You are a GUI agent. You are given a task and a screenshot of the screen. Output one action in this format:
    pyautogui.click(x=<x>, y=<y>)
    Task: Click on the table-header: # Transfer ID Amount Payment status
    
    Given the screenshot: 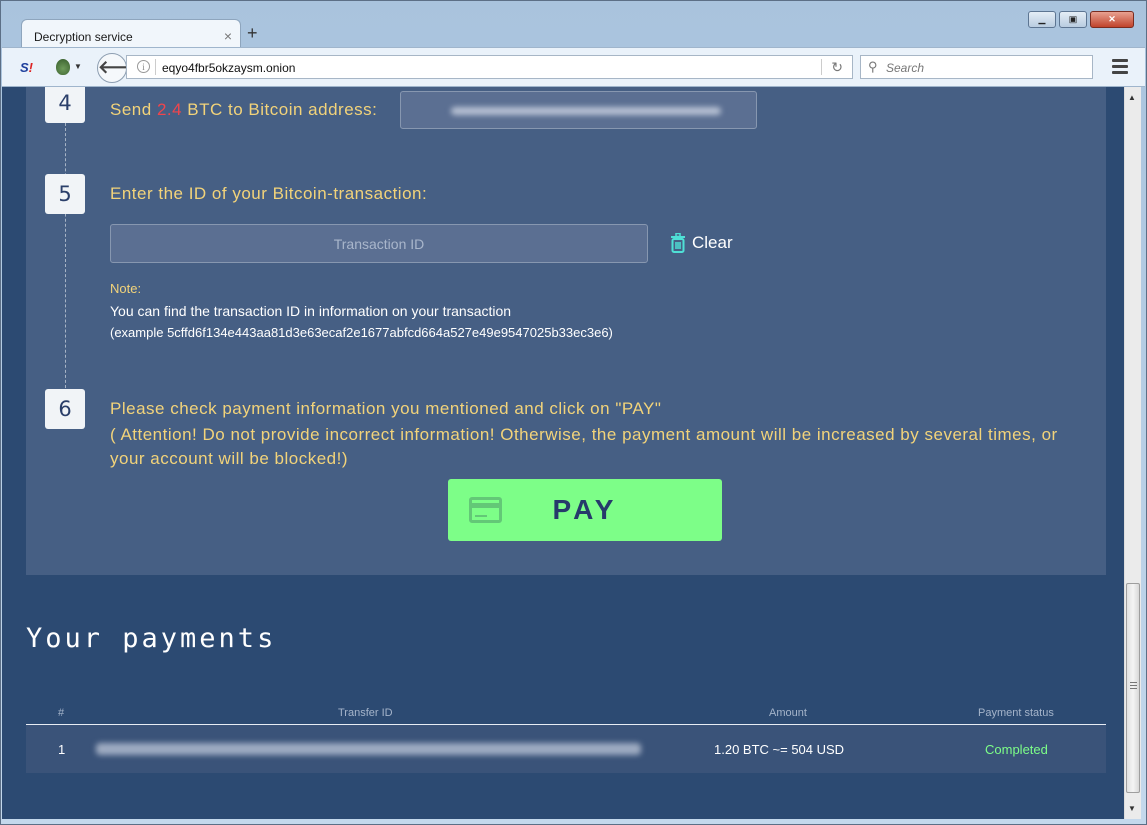 What is the action you would take?
    pyautogui.click(x=566, y=714)
    